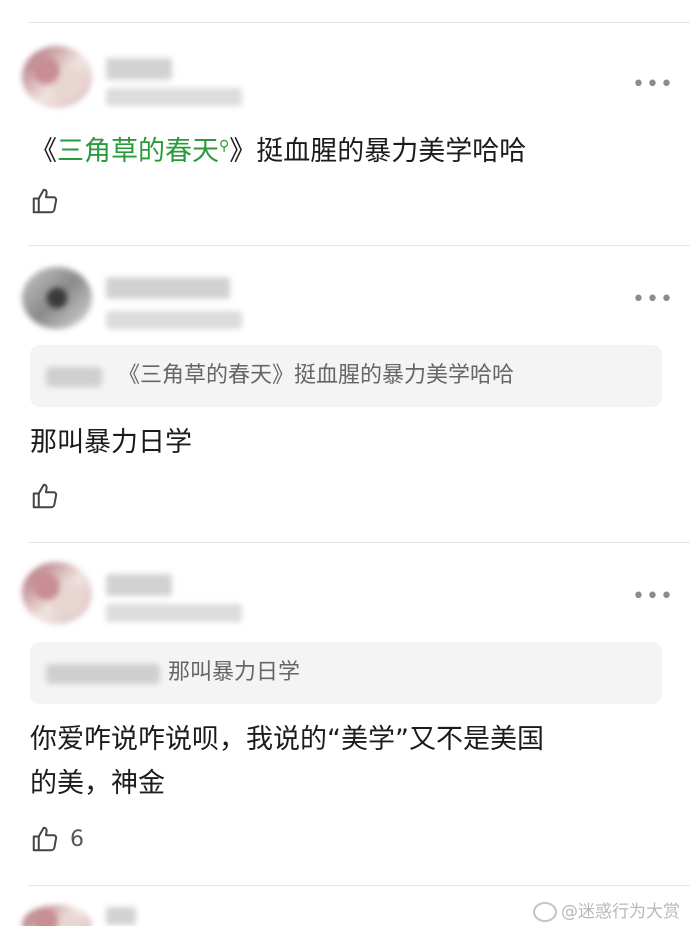  What do you see at coordinates (224, 146) in the screenshot?
I see `search-icon: ⚲` at bounding box center [224, 146].